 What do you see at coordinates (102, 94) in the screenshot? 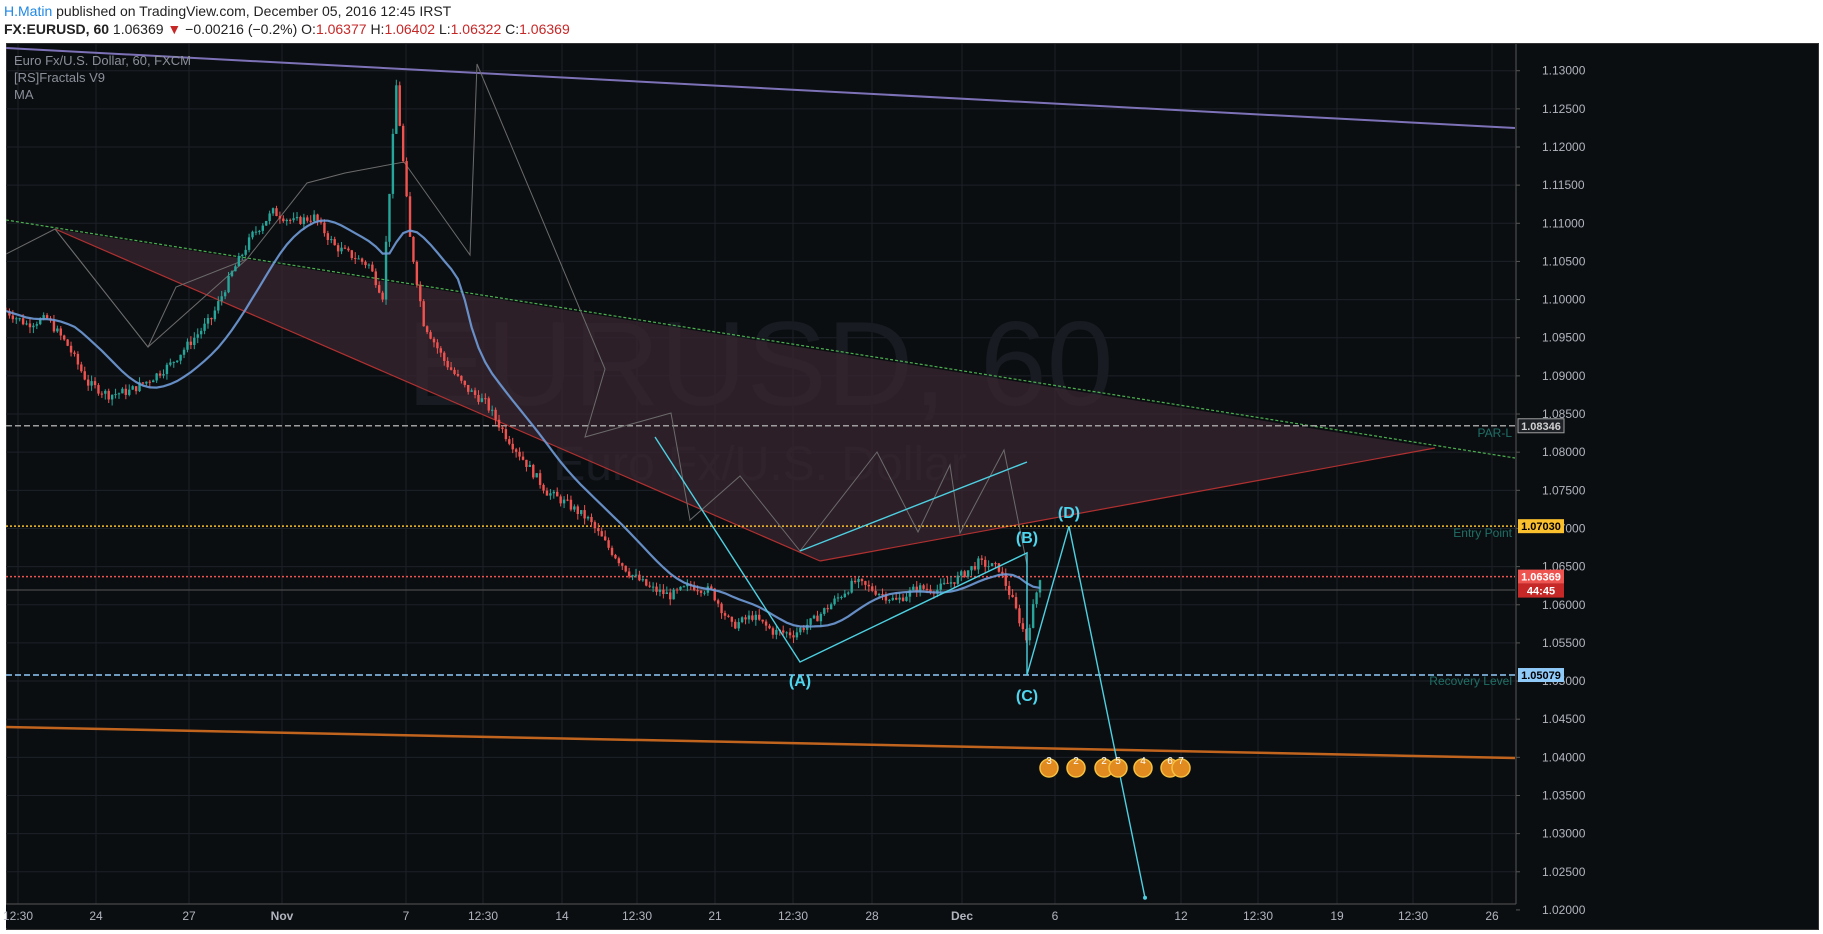
I see `legend-indicator-ma: MA` at bounding box center [102, 94].